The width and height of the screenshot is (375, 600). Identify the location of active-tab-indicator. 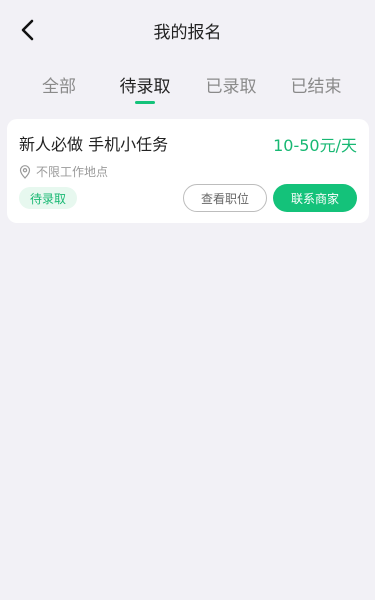
(145, 102).